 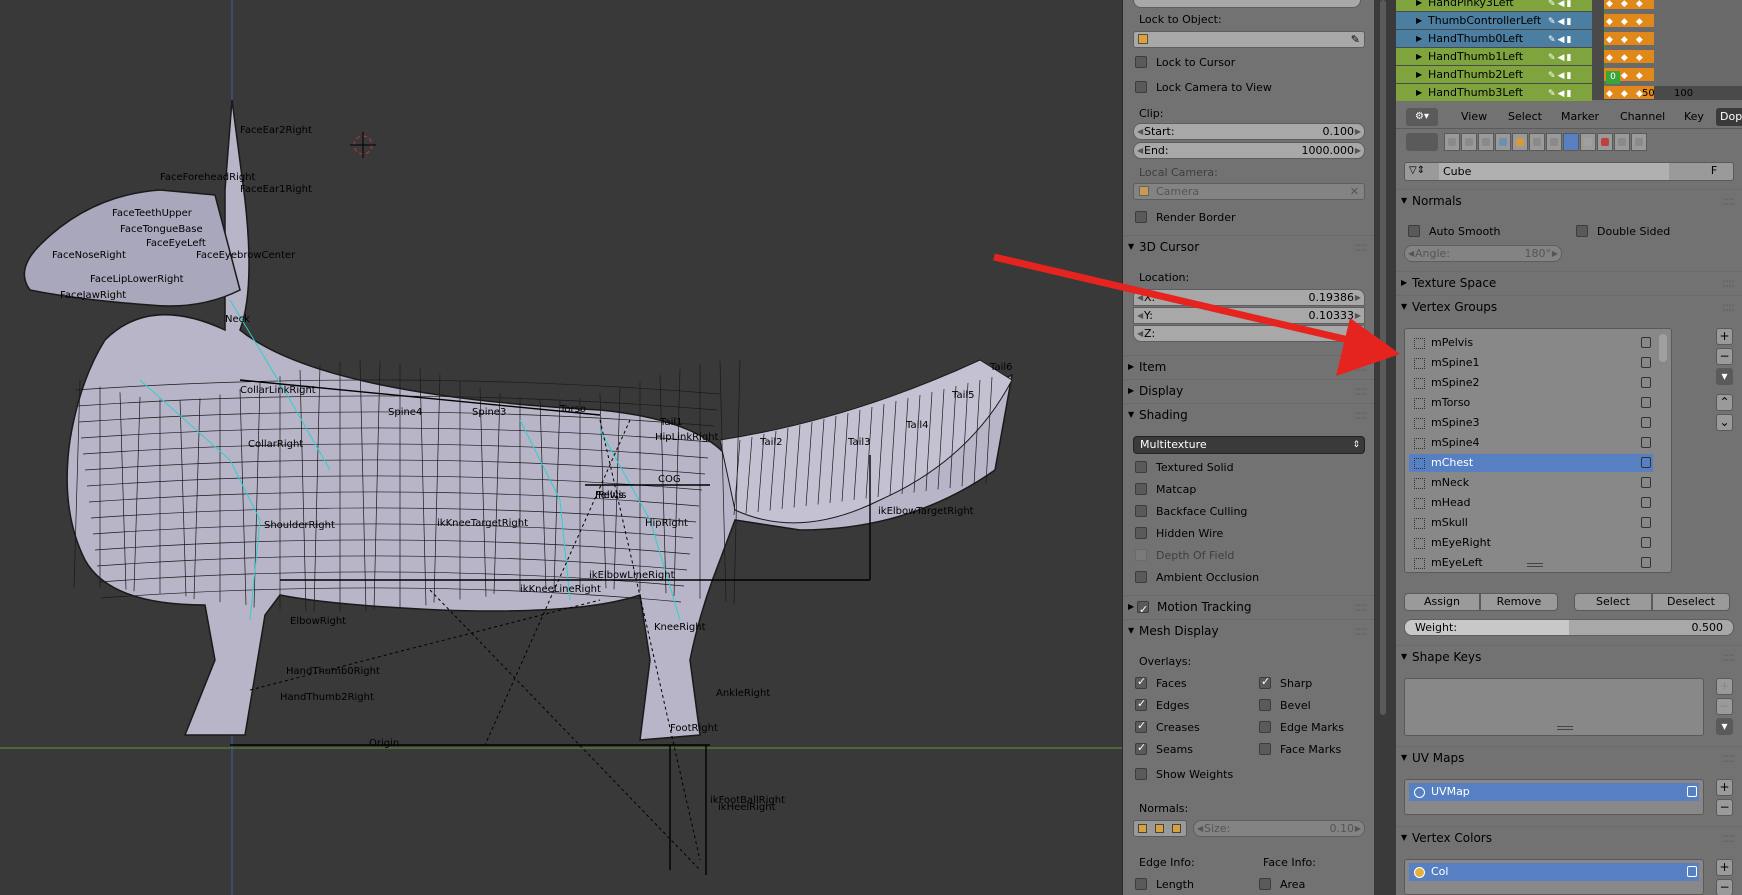 What do you see at coordinates (1196, 314) in the screenshot?
I see `annotation-arrow-icon` at bounding box center [1196, 314].